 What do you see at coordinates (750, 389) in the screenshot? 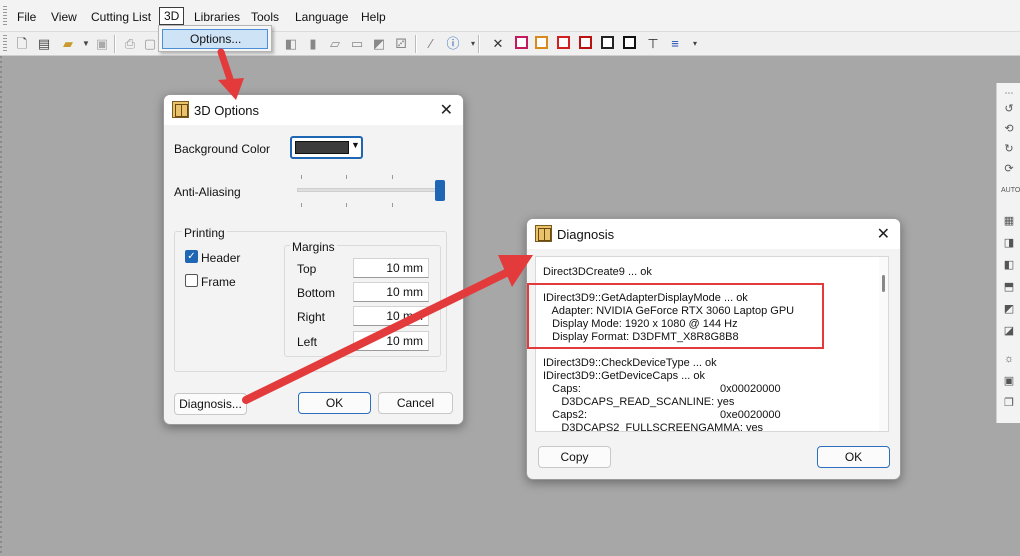
I see `caps-value: 0x00020000` at bounding box center [750, 389].